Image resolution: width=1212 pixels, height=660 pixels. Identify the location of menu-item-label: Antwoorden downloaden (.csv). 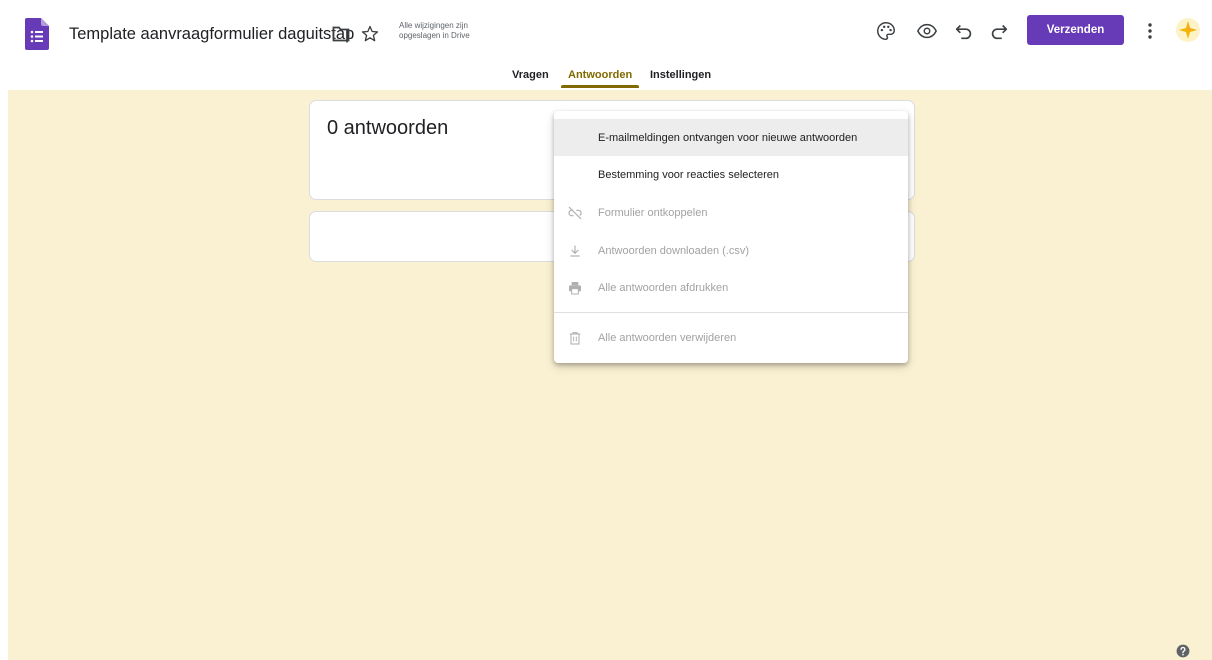
(674, 250).